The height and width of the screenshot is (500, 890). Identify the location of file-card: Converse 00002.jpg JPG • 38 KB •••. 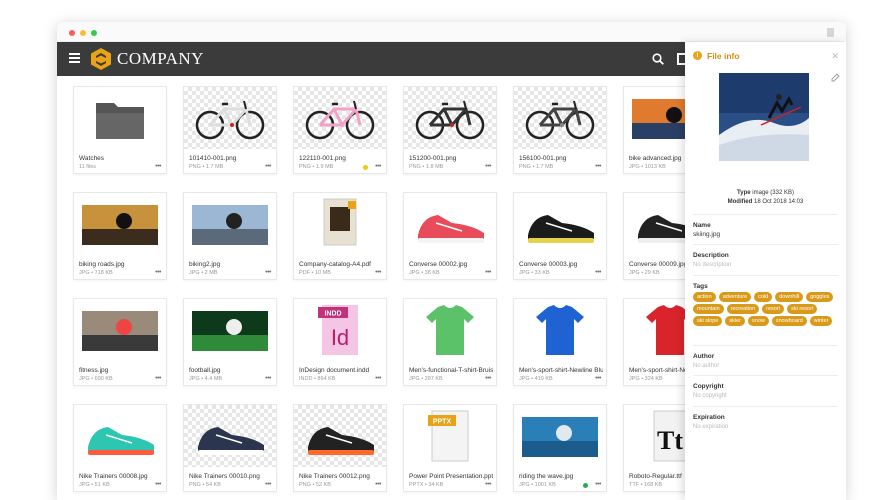
(450, 236).